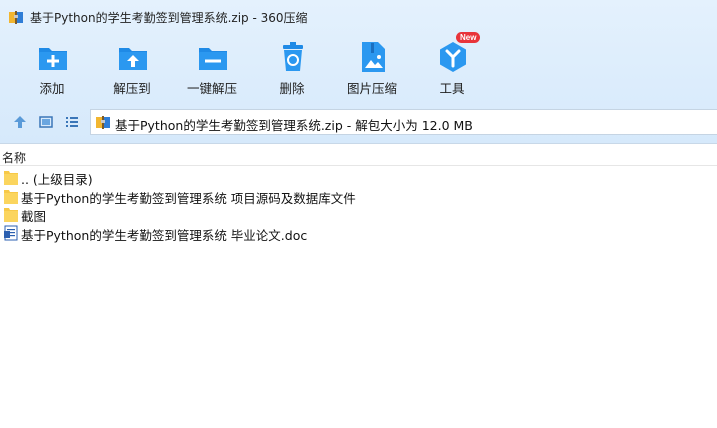  Describe the element at coordinates (11, 233) in the screenshot. I see `word-document-icon` at that location.